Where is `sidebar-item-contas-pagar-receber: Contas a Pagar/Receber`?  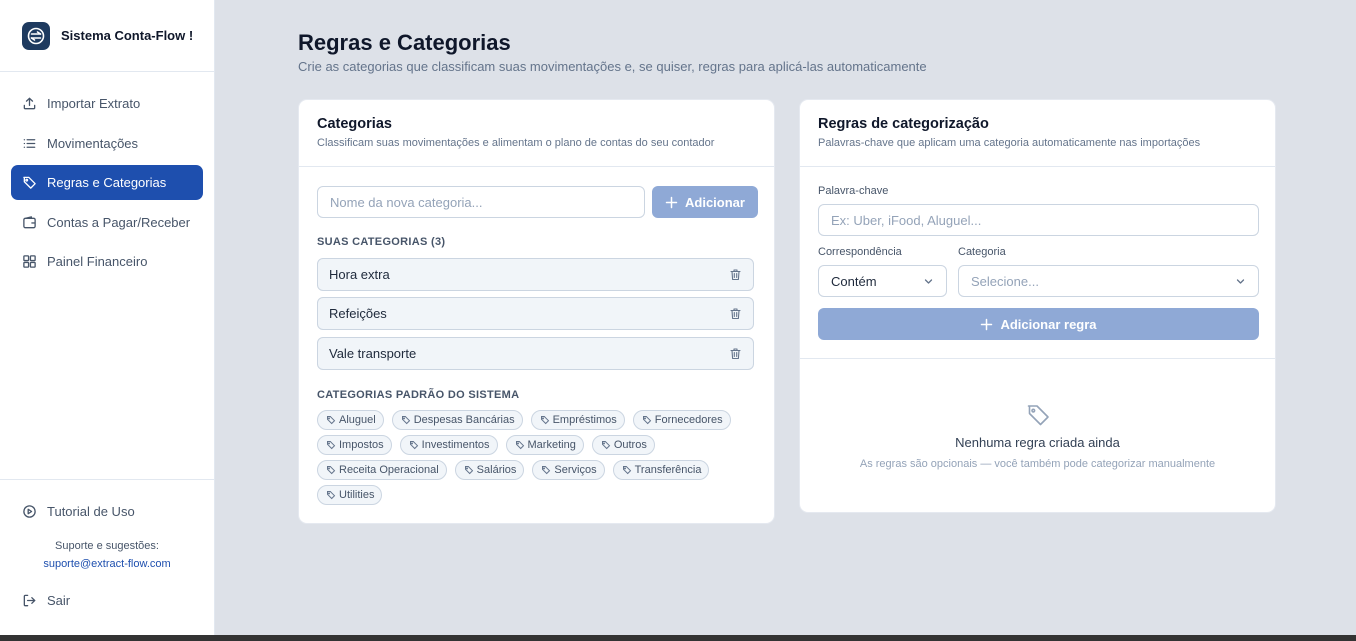
sidebar-item-contas-pagar-receber: Contas a Pagar/Receber is located at coordinates (107, 222).